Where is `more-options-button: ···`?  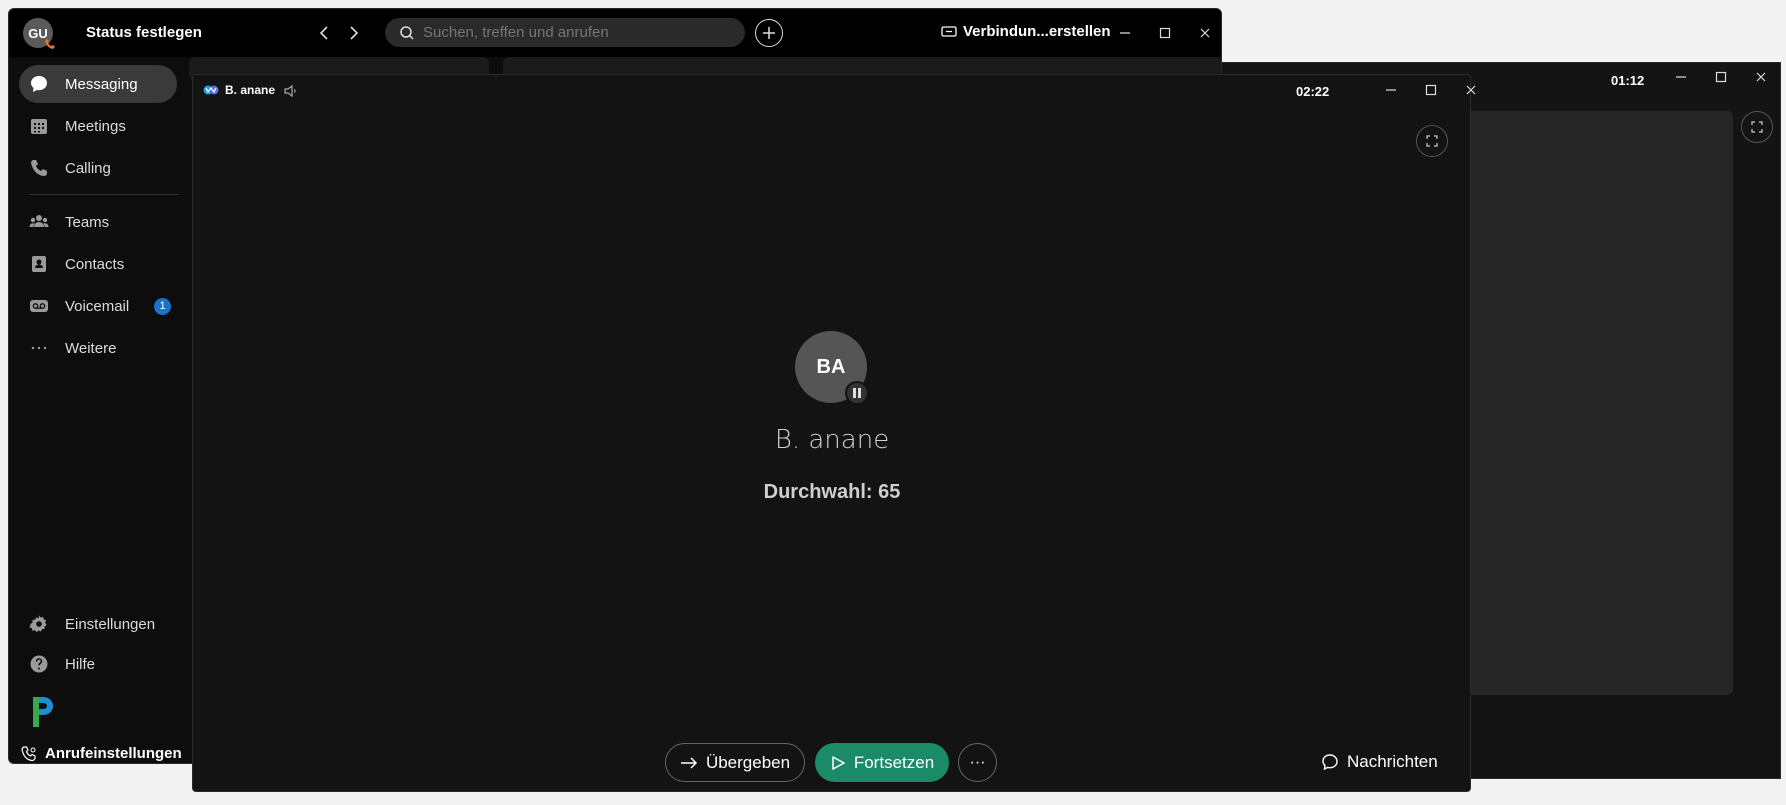 more-options-button: ··· is located at coordinates (977, 762).